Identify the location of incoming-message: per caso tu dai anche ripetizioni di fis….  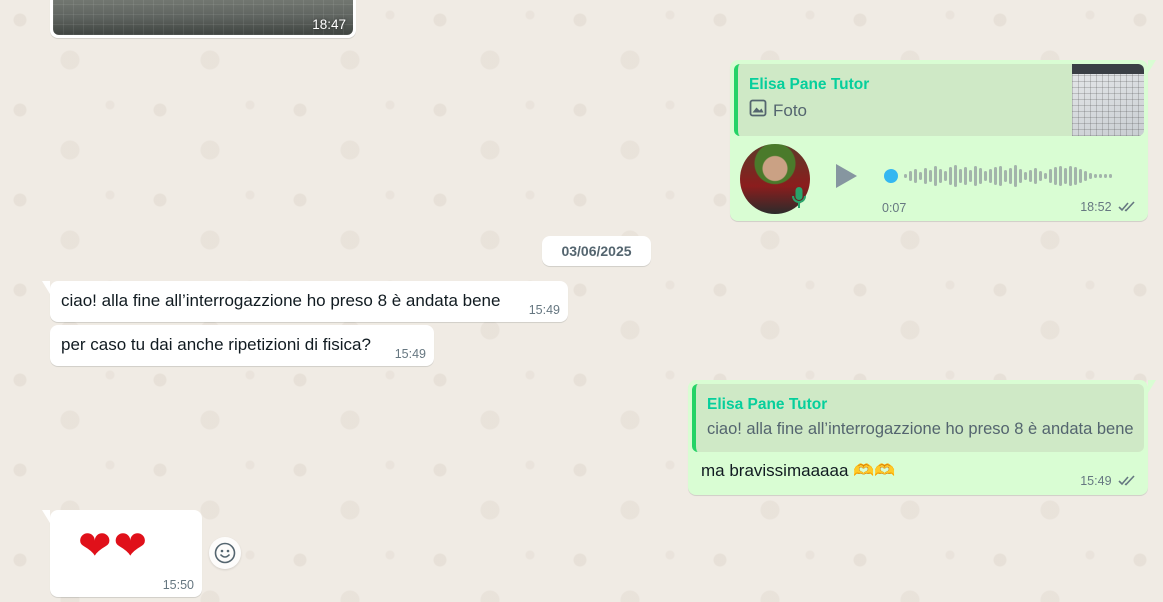
(242, 345).